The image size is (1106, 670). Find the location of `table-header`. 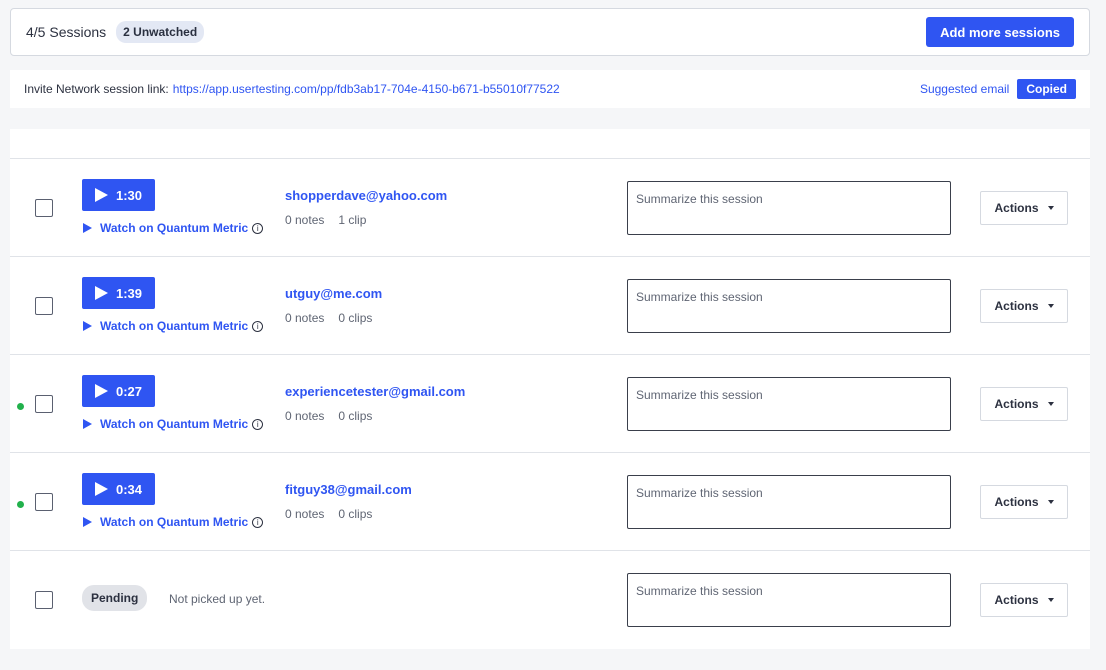

table-header is located at coordinates (550, 144).